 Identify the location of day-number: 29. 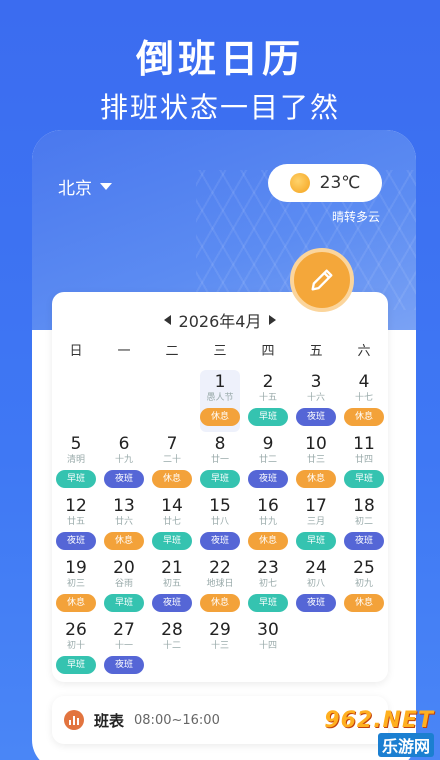
(220, 630).